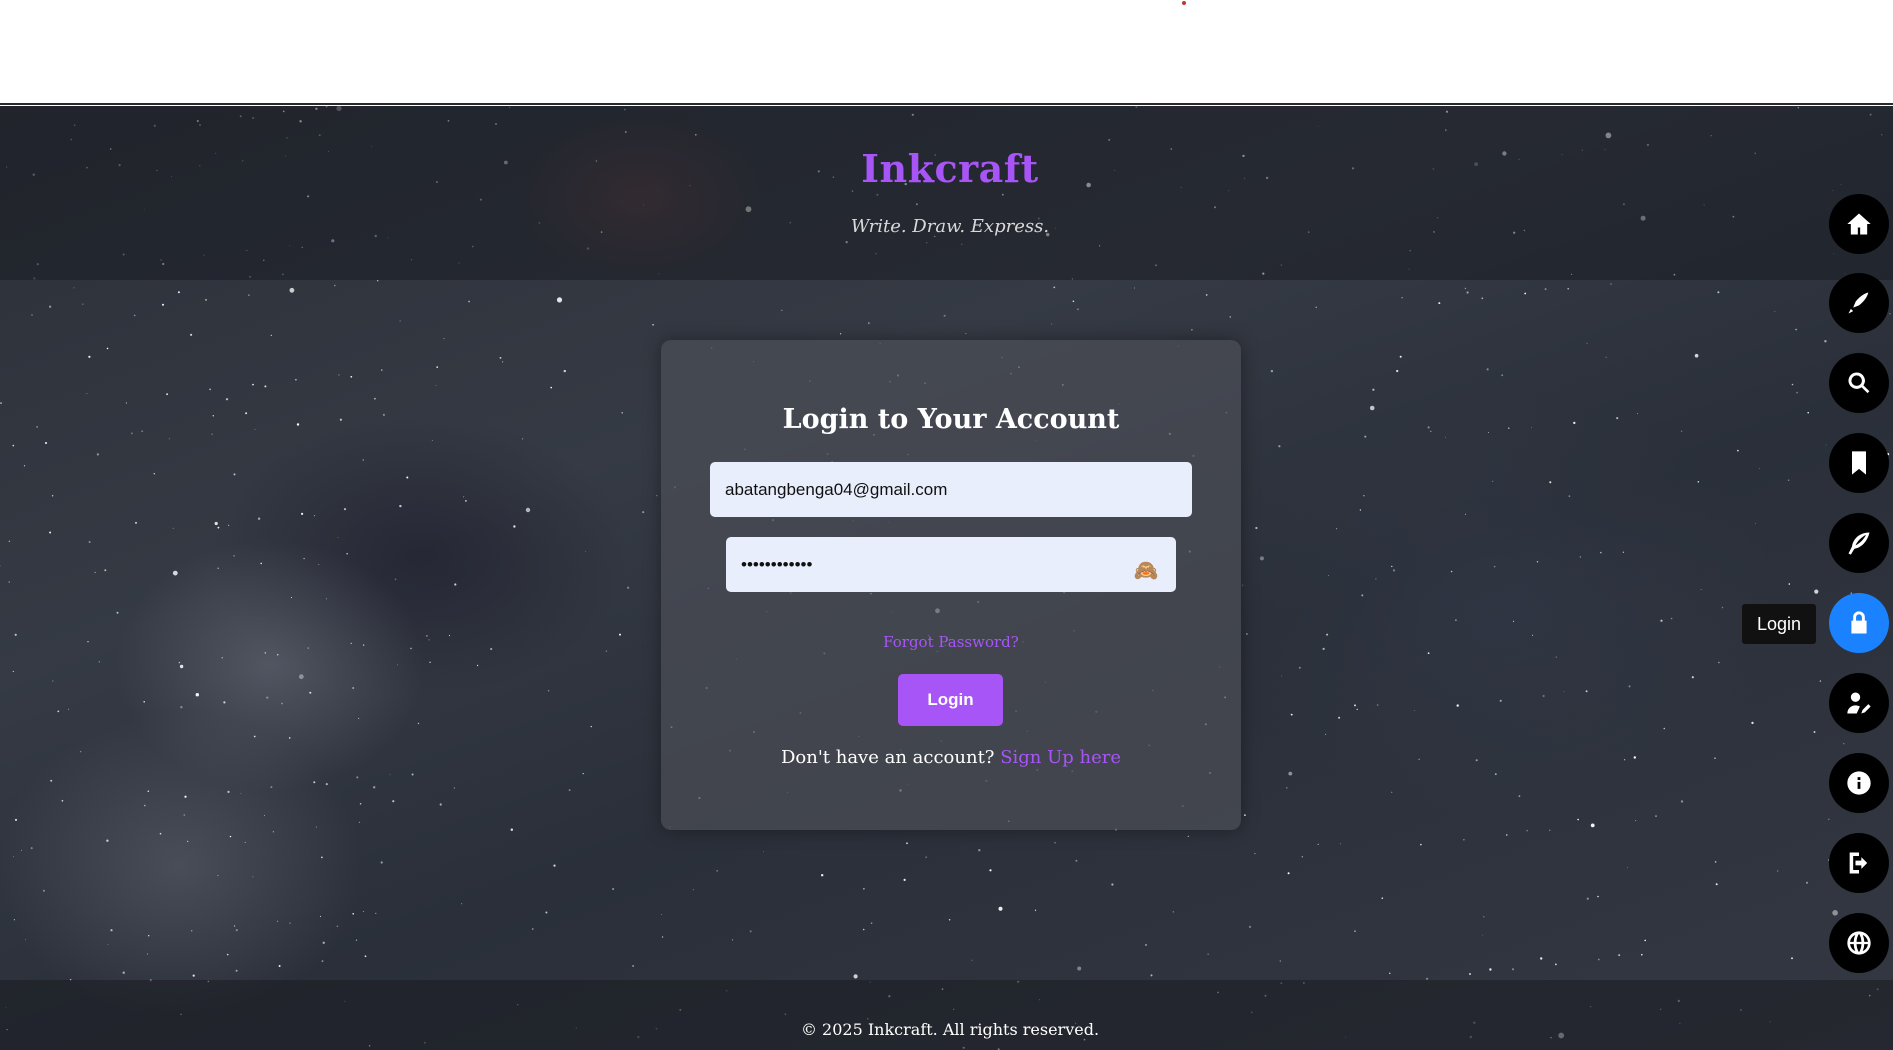 The width and height of the screenshot is (1893, 1050). What do you see at coordinates (1859, 783) in the screenshot?
I see `nav-about-button` at bounding box center [1859, 783].